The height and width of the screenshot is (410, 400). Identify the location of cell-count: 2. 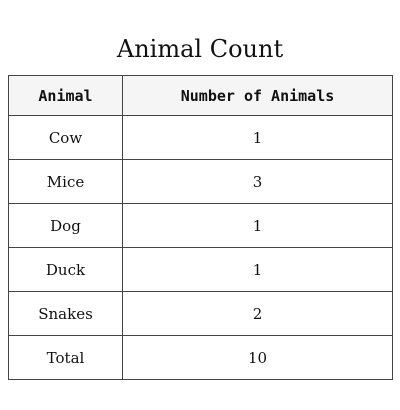
(257, 313).